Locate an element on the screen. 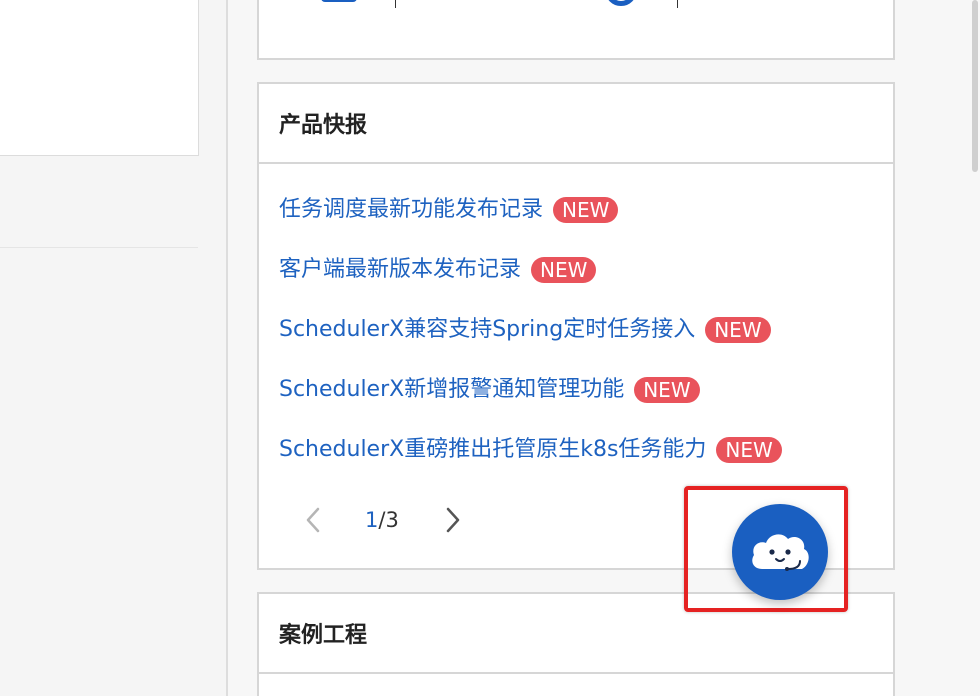 The width and height of the screenshot is (980, 696). chevron-right-icon is located at coordinates (453, 520).